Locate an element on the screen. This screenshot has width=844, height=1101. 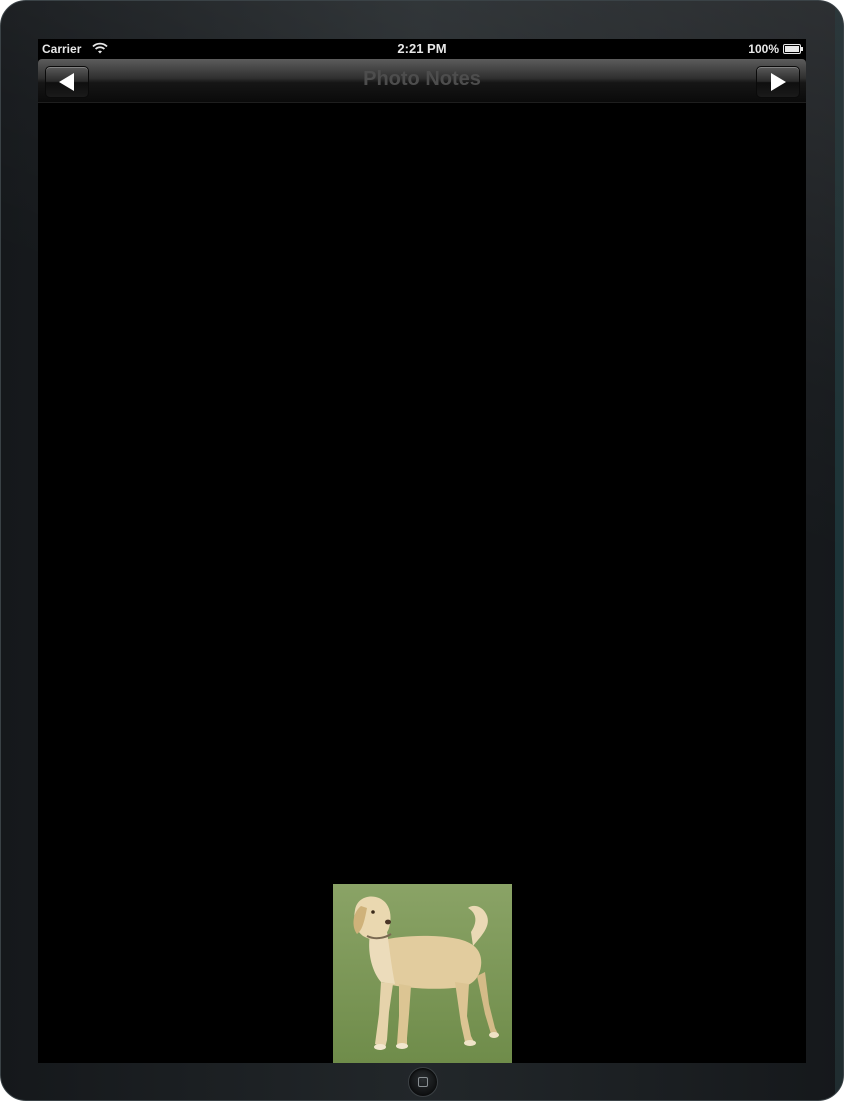
right-arrow-icon is located at coordinates (778, 82).